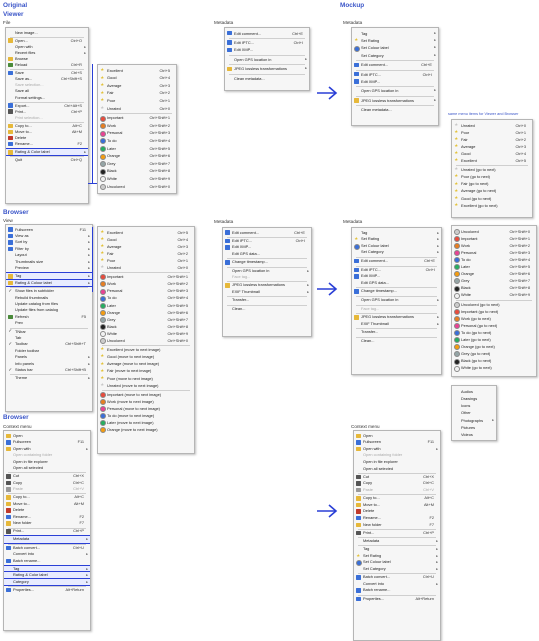 Image resolution: width=539 pixels, height=641 pixels. I want to click on menu-item-print: Print... Ctrl+P, so click(397, 533).